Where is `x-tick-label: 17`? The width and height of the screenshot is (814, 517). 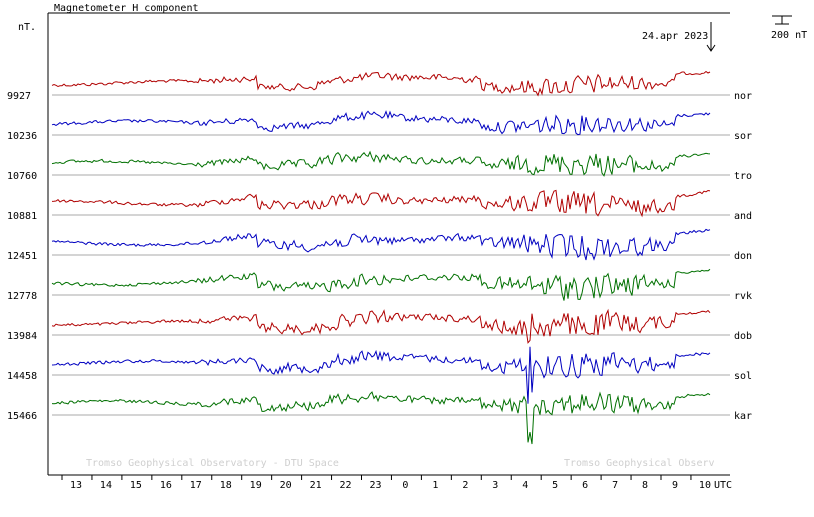
x-tick-label: 17 is located at coordinates (196, 485).